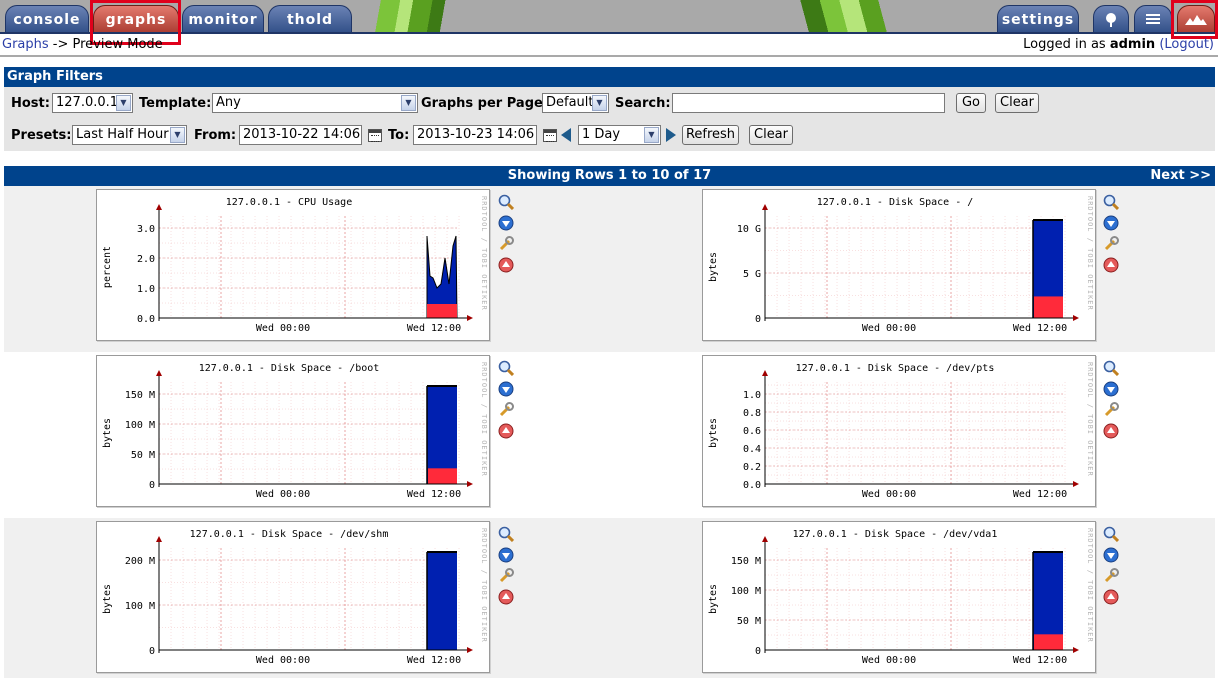 This screenshot has width=1218, height=678. Describe the element at coordinates (1180, 176) in the screenshot. I see `next-page-link: Next >>` at that location.